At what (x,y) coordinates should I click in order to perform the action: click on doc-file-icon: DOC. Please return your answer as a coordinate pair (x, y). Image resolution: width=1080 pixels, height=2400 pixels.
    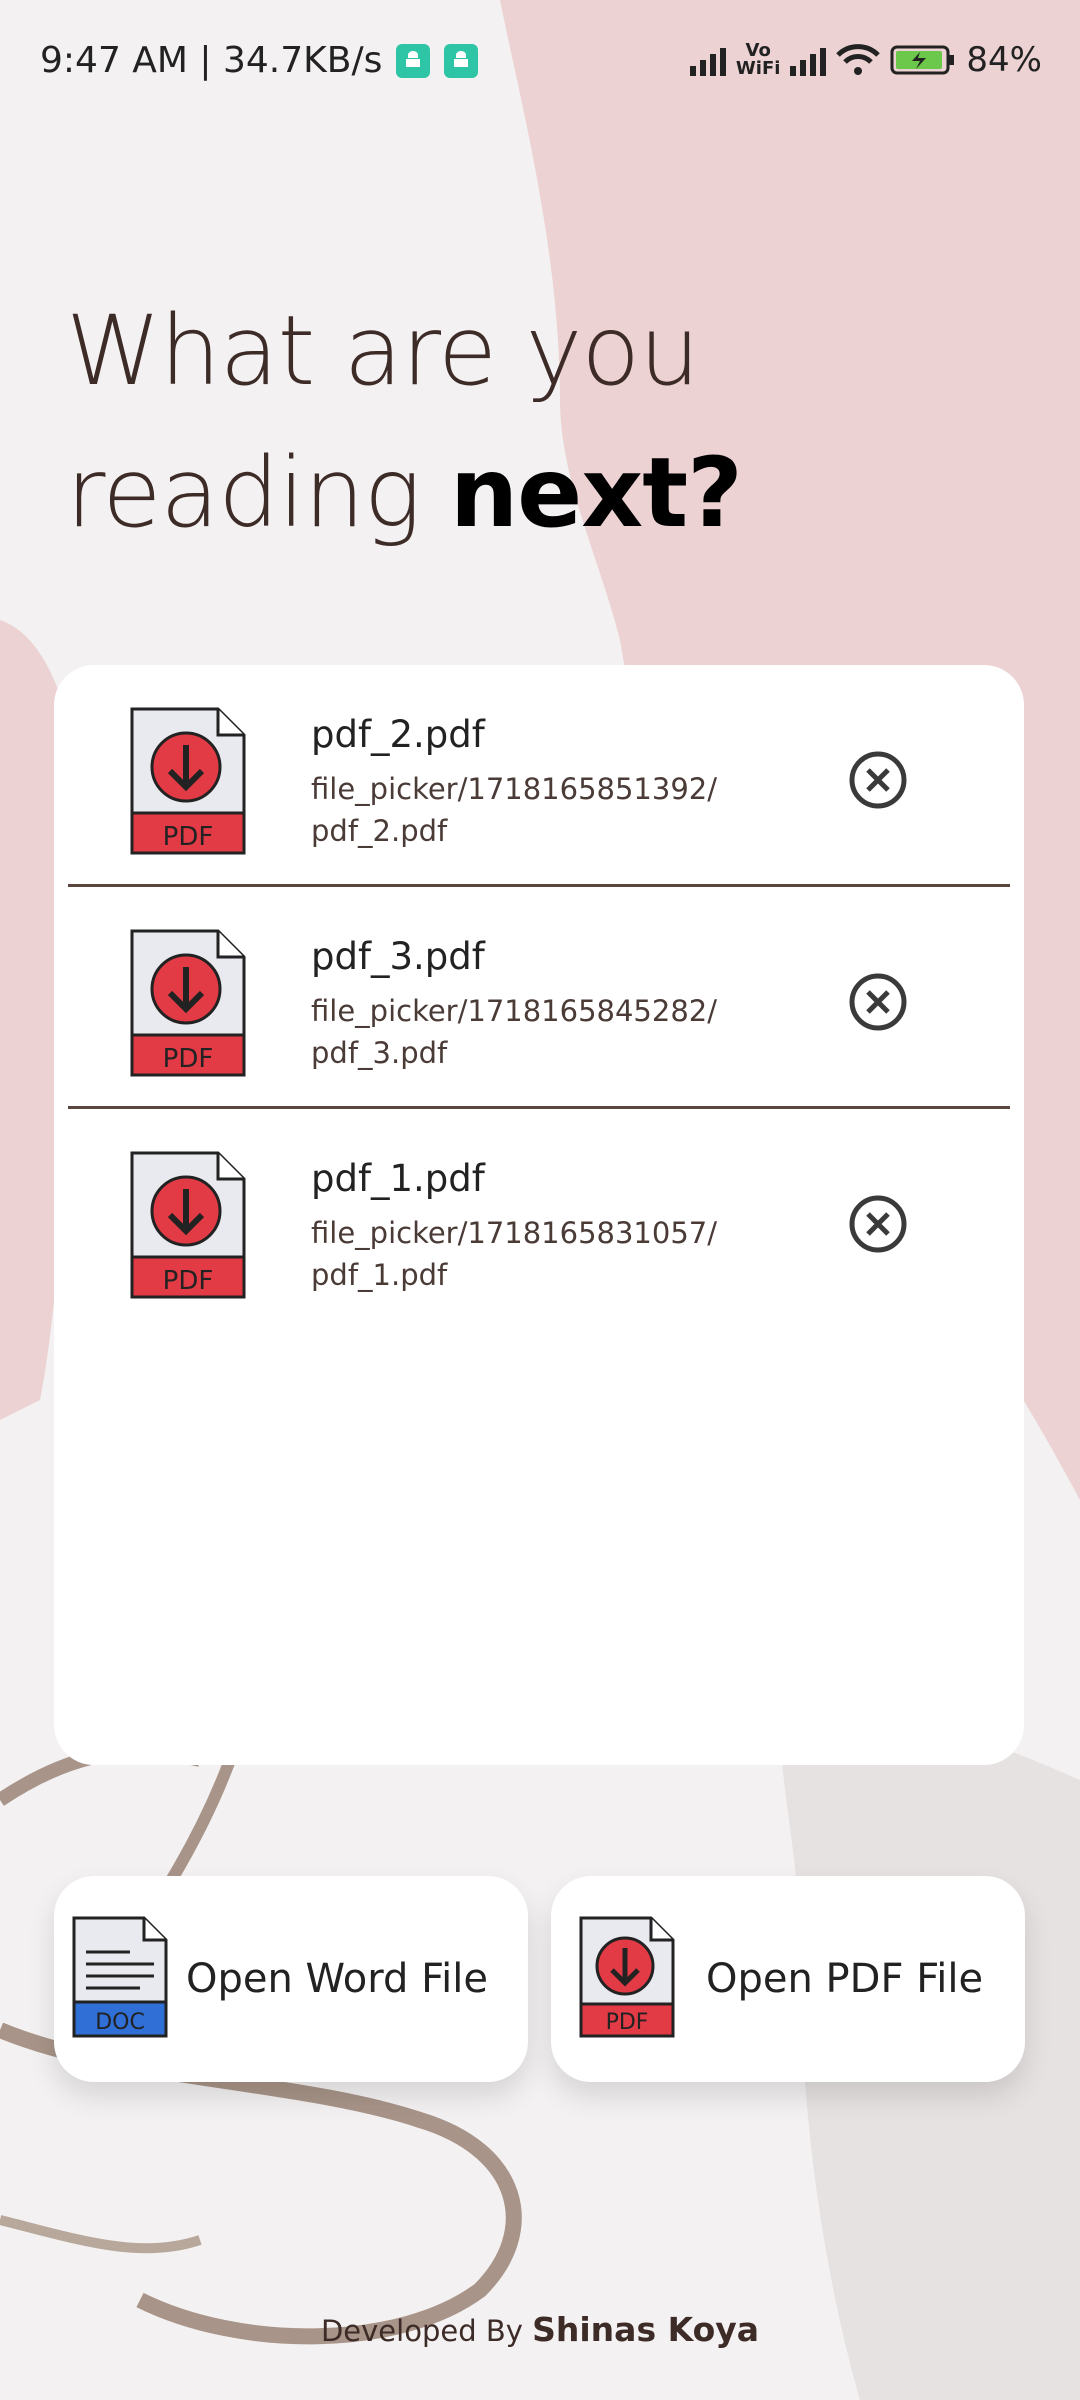
    Looking at the image, I should click on (120, 1977).